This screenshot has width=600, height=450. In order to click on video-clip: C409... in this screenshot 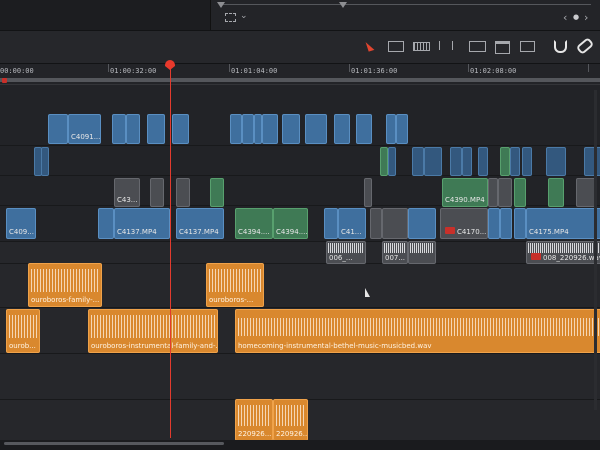, I will do `click(21, 223)`.